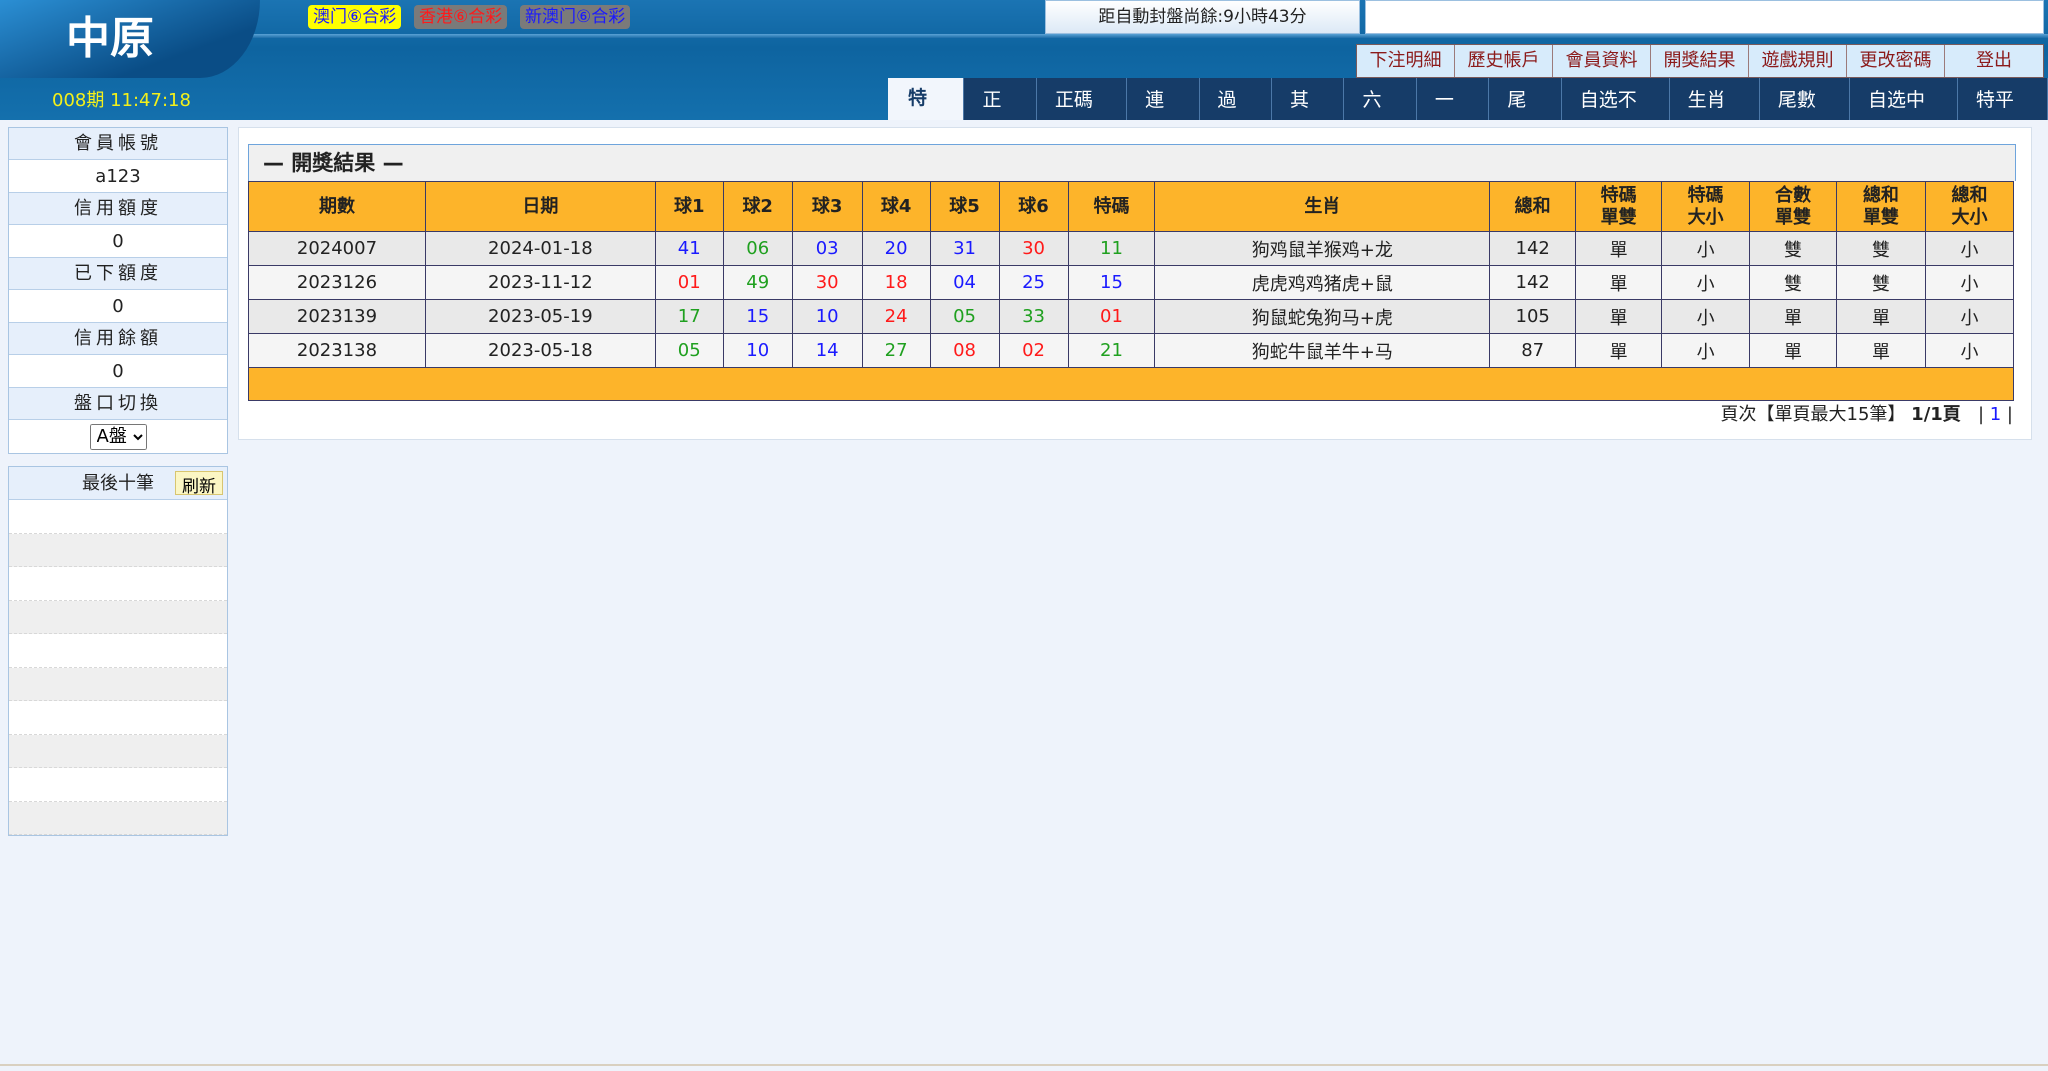  Describe the element at coordinates (1704, 17) in the screenshot. I see `notice-box` at that location.